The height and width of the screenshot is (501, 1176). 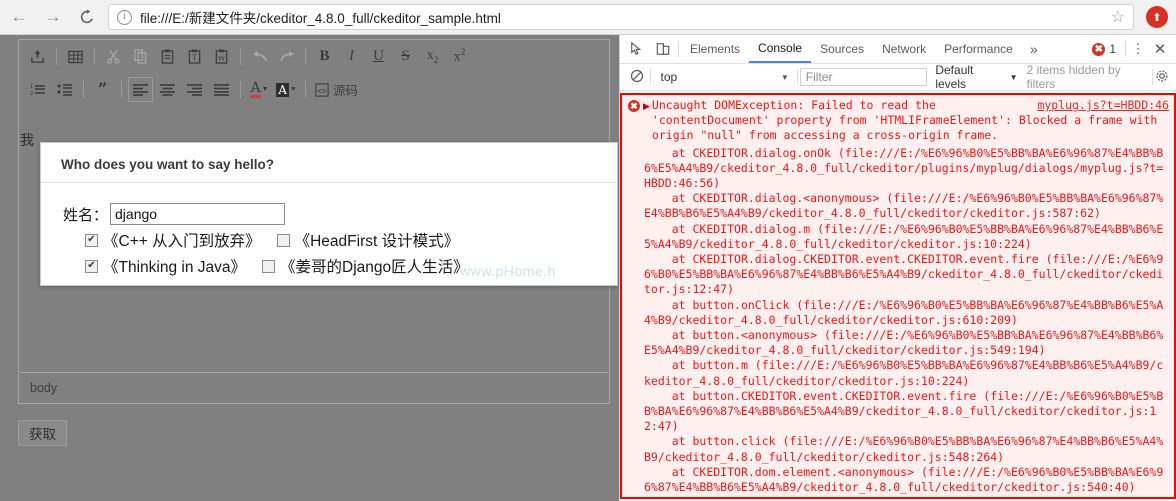 I want to click on devtools-tabbar-right: ✖ 1 ⋮ ✕, so click(x=1134, y=49).